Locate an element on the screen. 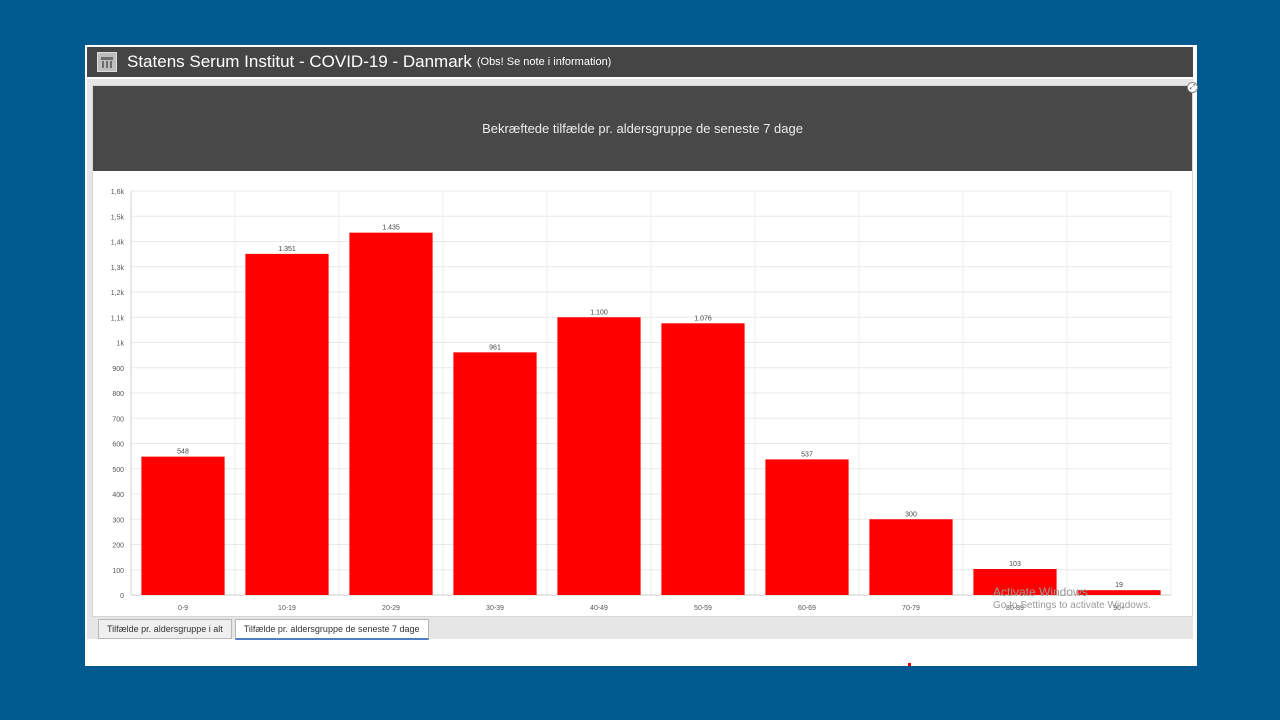 This screenshot has width=1280, height=720. bar-value-label: 961 is located at coordinates (495, 347).